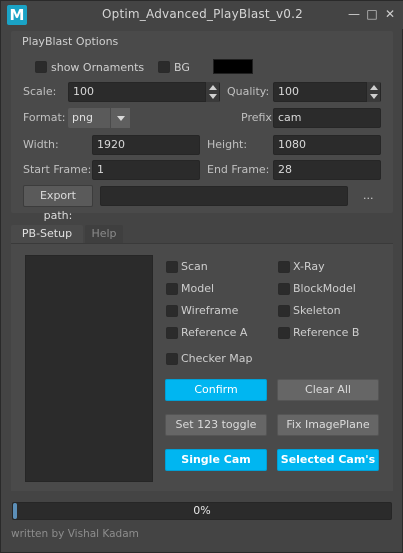 The image size is (403, 553). Describe the element at coordinates (327, 92) in the screenshot. I see `quality-field: 100` at that location.